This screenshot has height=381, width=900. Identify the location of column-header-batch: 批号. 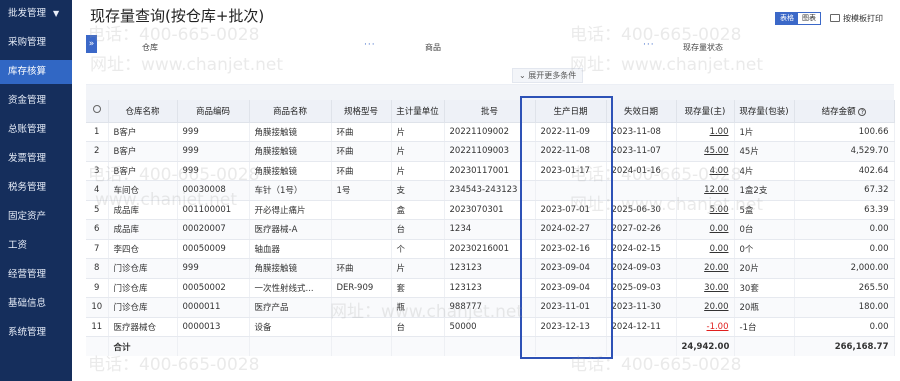
(490, 111).